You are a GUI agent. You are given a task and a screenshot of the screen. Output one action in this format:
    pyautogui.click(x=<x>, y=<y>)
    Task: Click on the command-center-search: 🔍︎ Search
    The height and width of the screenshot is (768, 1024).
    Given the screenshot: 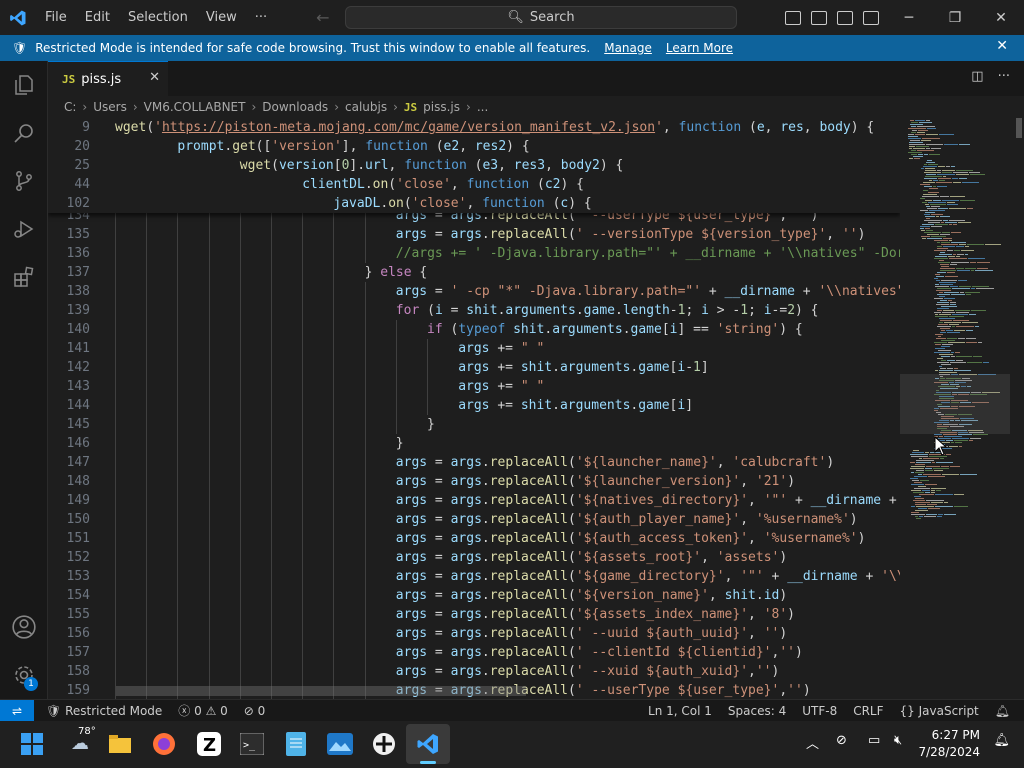 What is the action you would take?
    pyautogui.click(x=541, y=17)
    